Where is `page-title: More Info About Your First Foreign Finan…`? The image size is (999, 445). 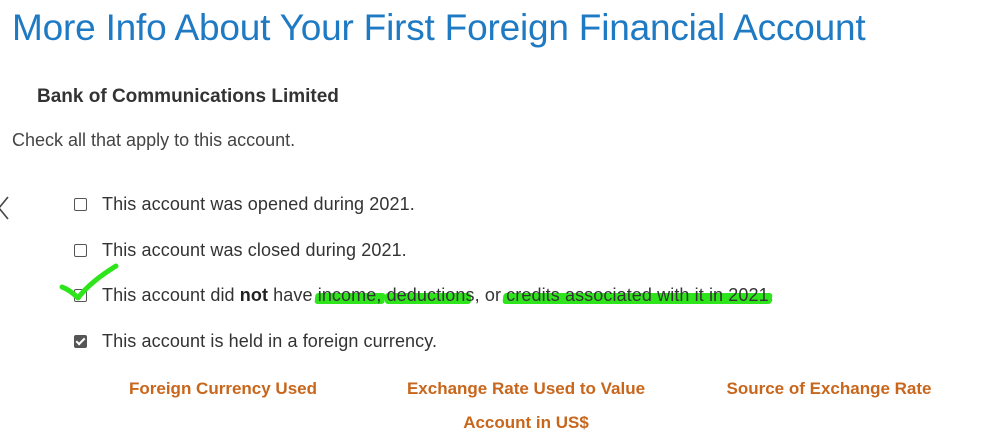 page-title: More Info About Your First Foreign Finan… is located at coordinates (439, 27).